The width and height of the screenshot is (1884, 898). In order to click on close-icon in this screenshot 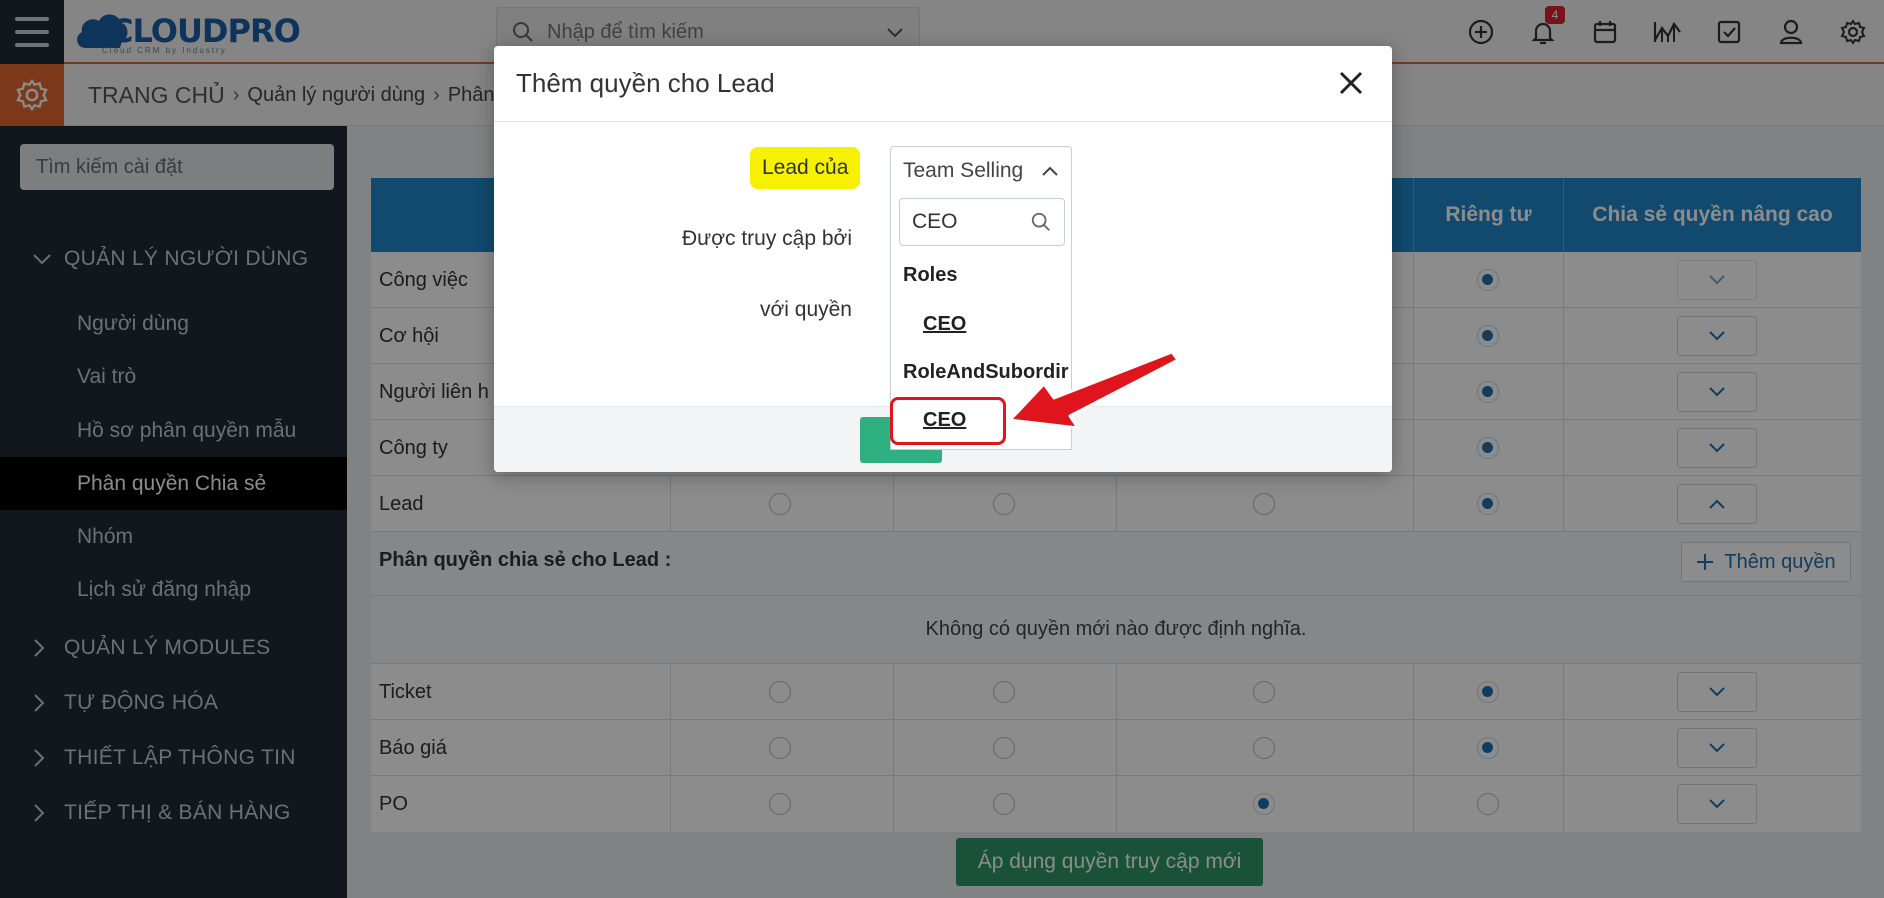, I will do `click(1351, 83)`.